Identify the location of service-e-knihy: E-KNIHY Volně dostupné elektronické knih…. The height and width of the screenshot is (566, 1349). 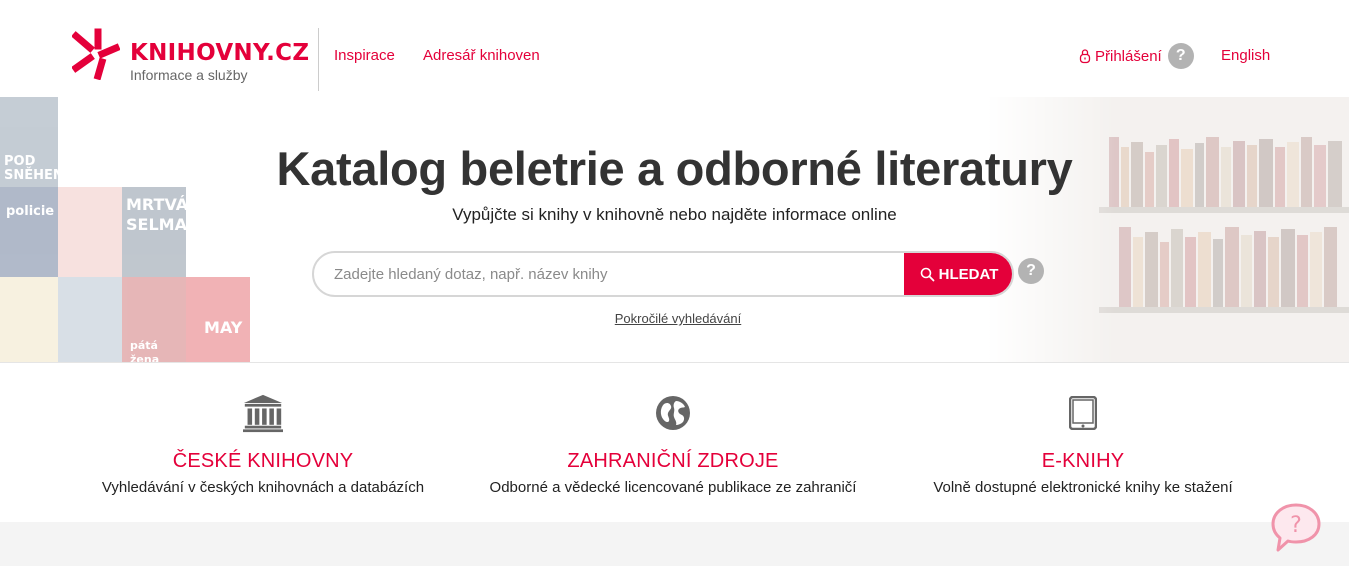
(1083, 443).